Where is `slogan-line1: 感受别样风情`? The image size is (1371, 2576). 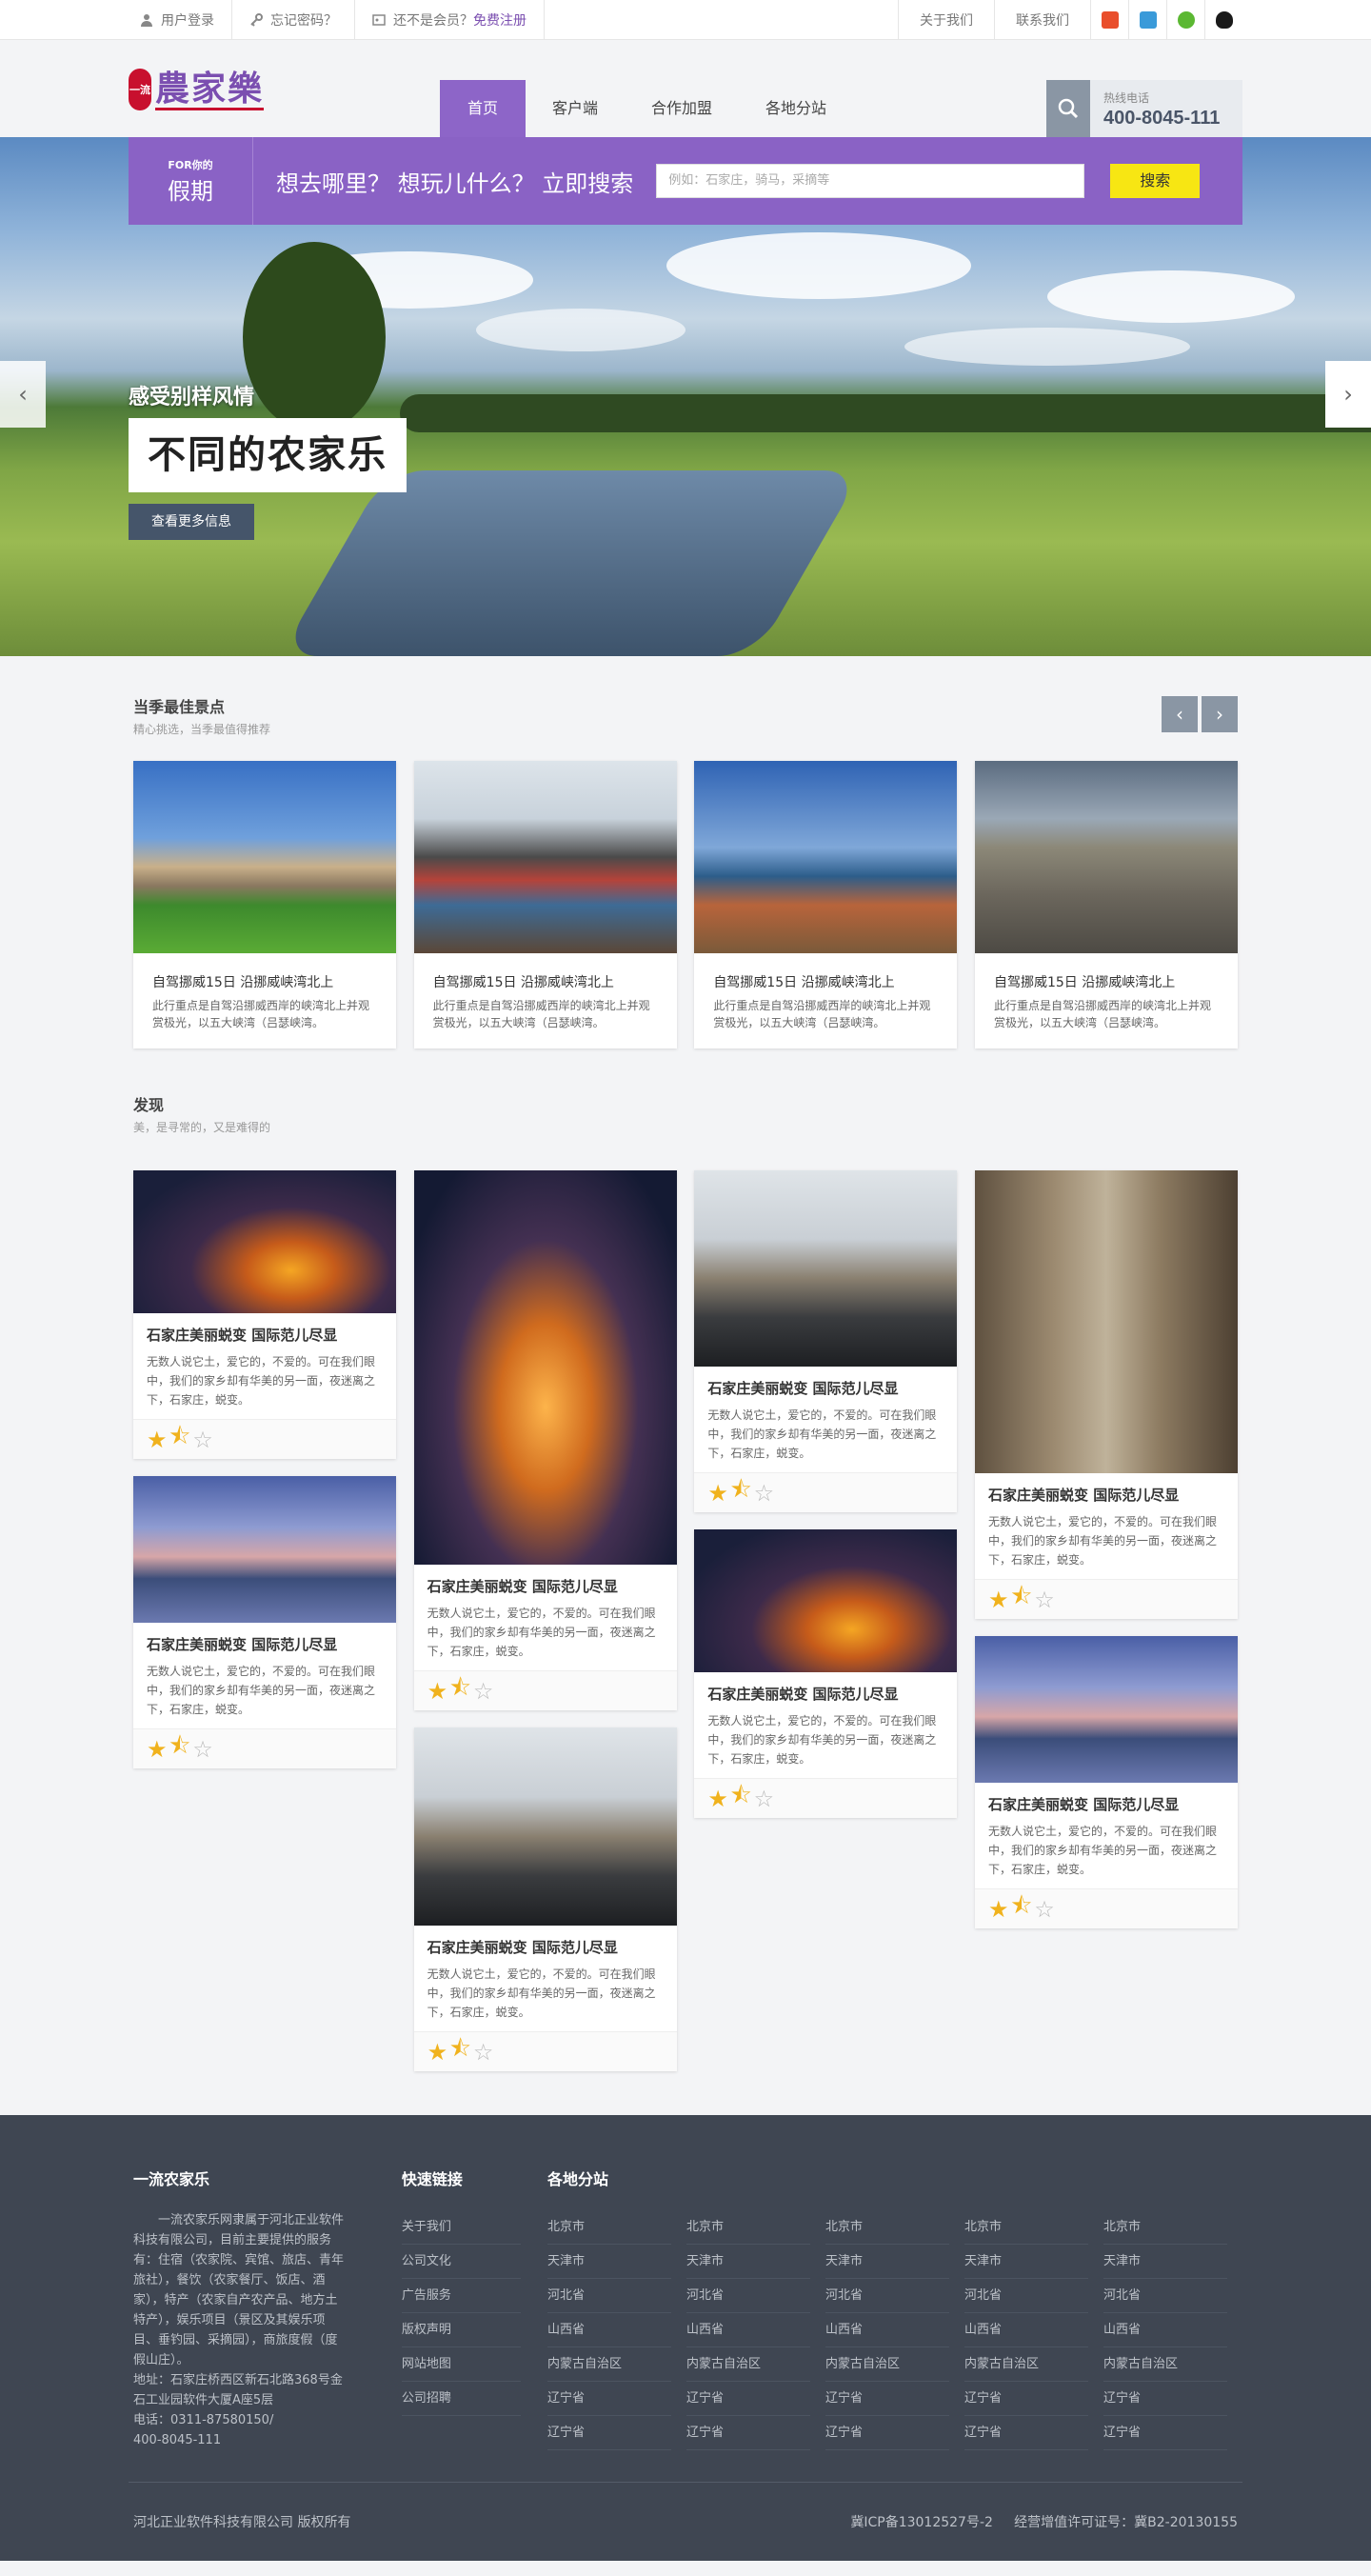
slogan-line1: 感受别样风情 is located at coordinates (192, 397).